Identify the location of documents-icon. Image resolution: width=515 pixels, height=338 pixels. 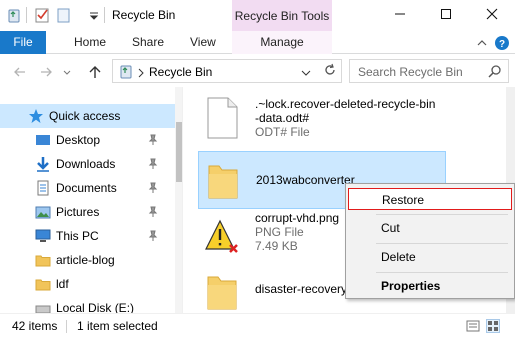
(43, 188).